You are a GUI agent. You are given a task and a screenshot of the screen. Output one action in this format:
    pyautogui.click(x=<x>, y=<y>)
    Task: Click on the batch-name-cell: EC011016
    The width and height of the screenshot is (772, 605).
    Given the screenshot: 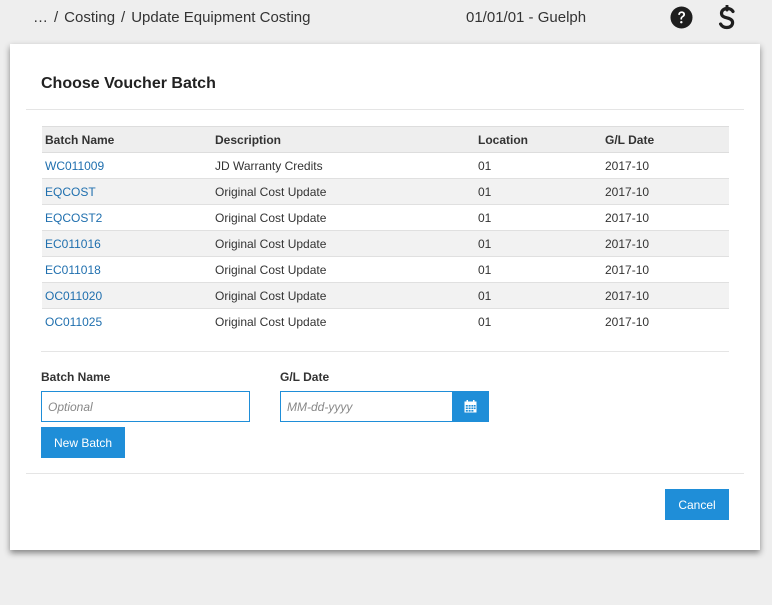 What is the action you would take?
    pyautogui.click(x=127, y=243)
    